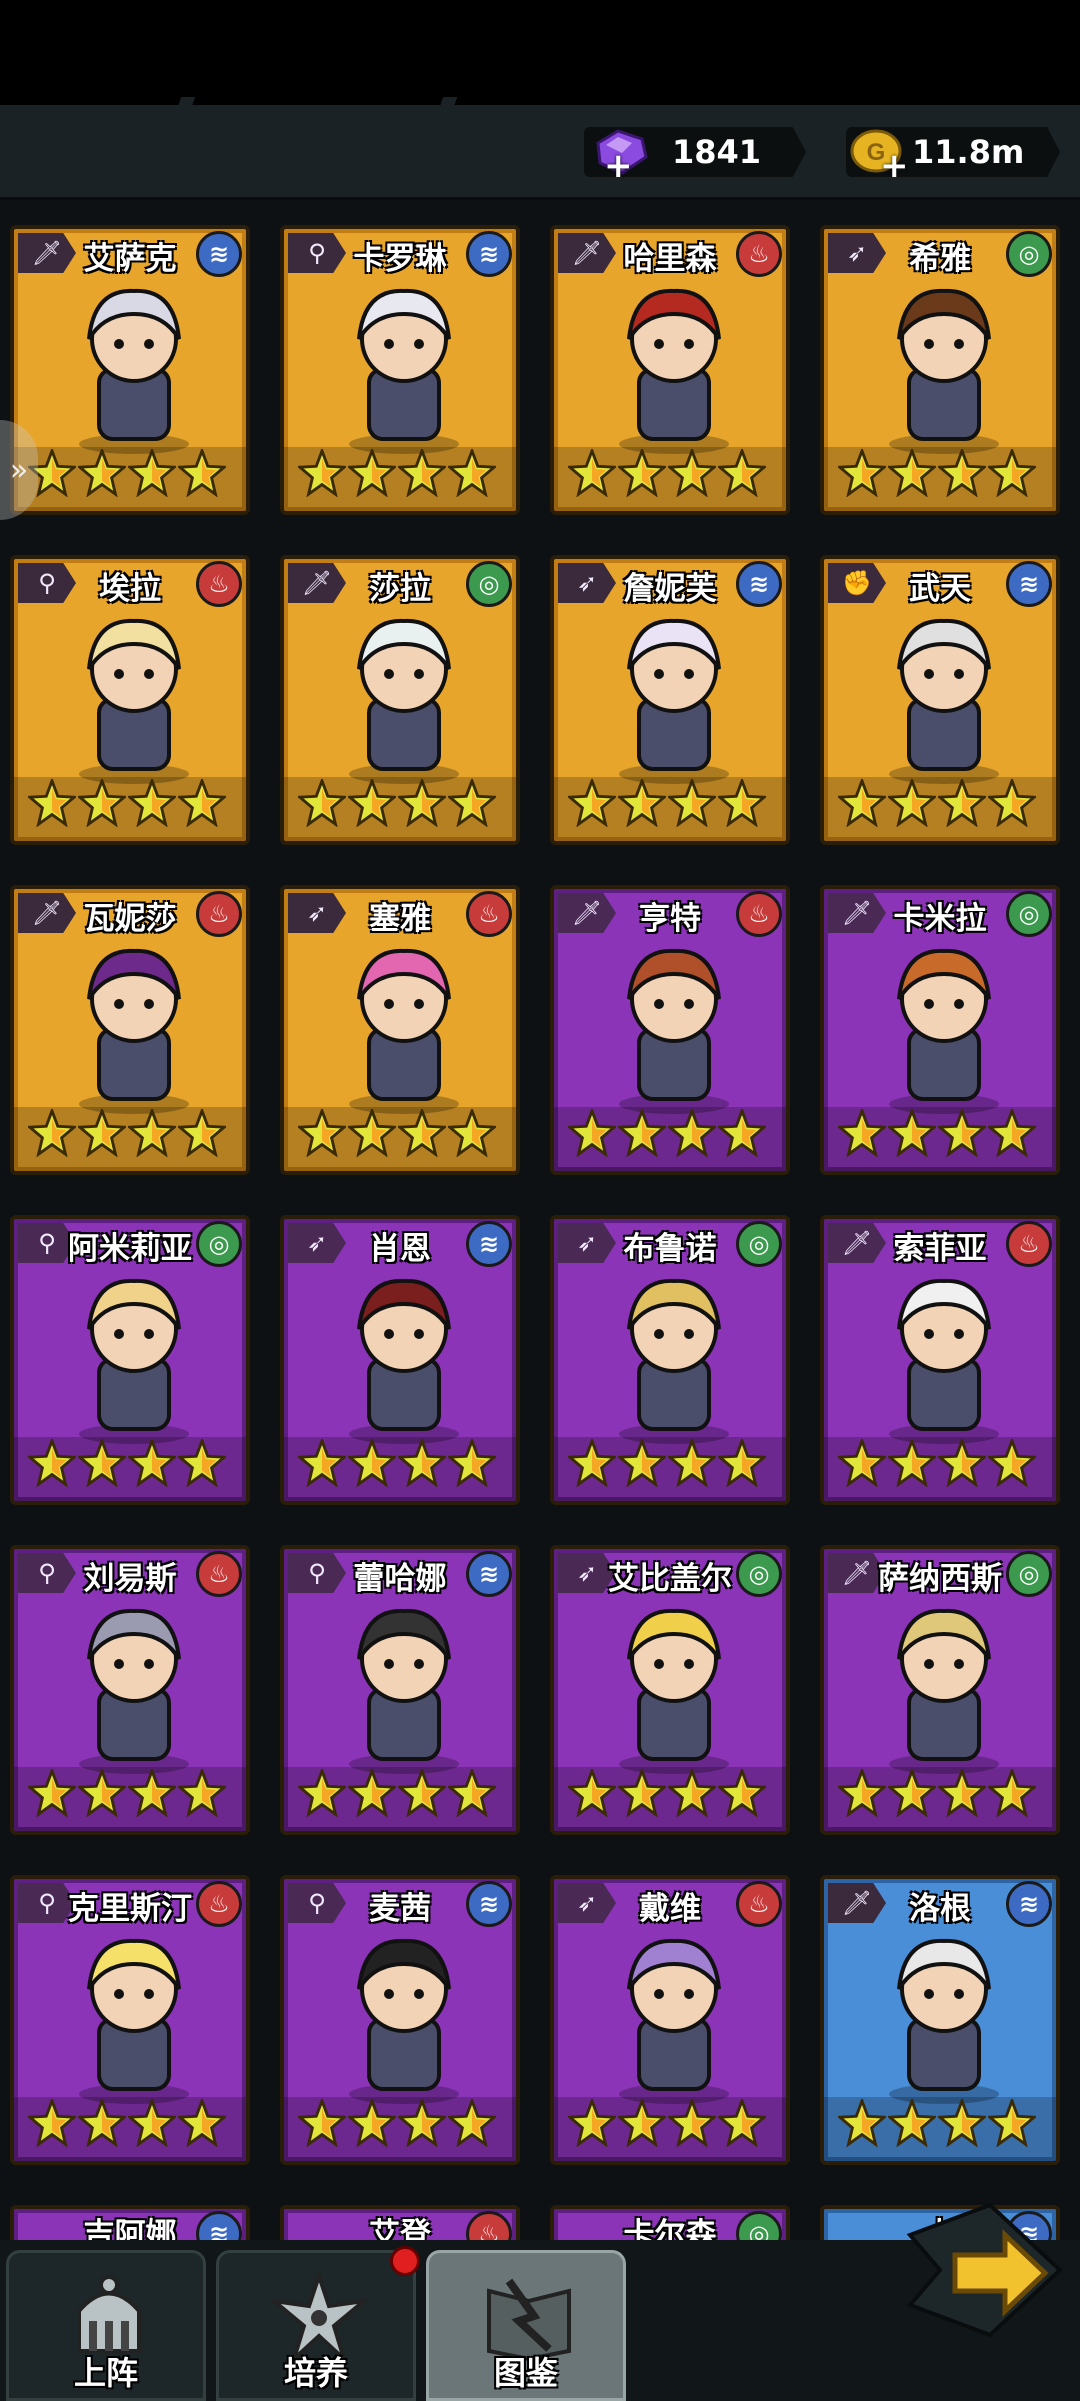 This screenshot has height=2401, width=1080. I want to click on nav-train-button: 培养, so click(316, 2325).